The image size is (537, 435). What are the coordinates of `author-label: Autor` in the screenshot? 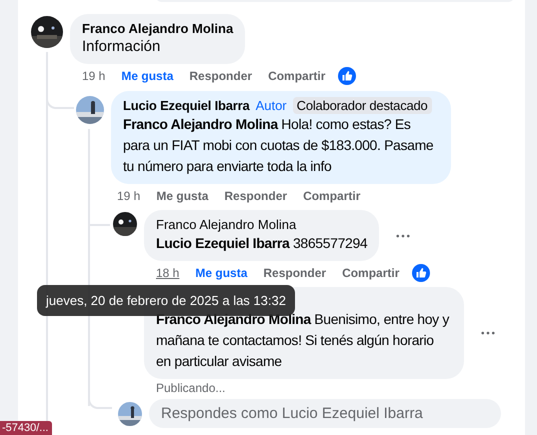 It's located at (271, 105).